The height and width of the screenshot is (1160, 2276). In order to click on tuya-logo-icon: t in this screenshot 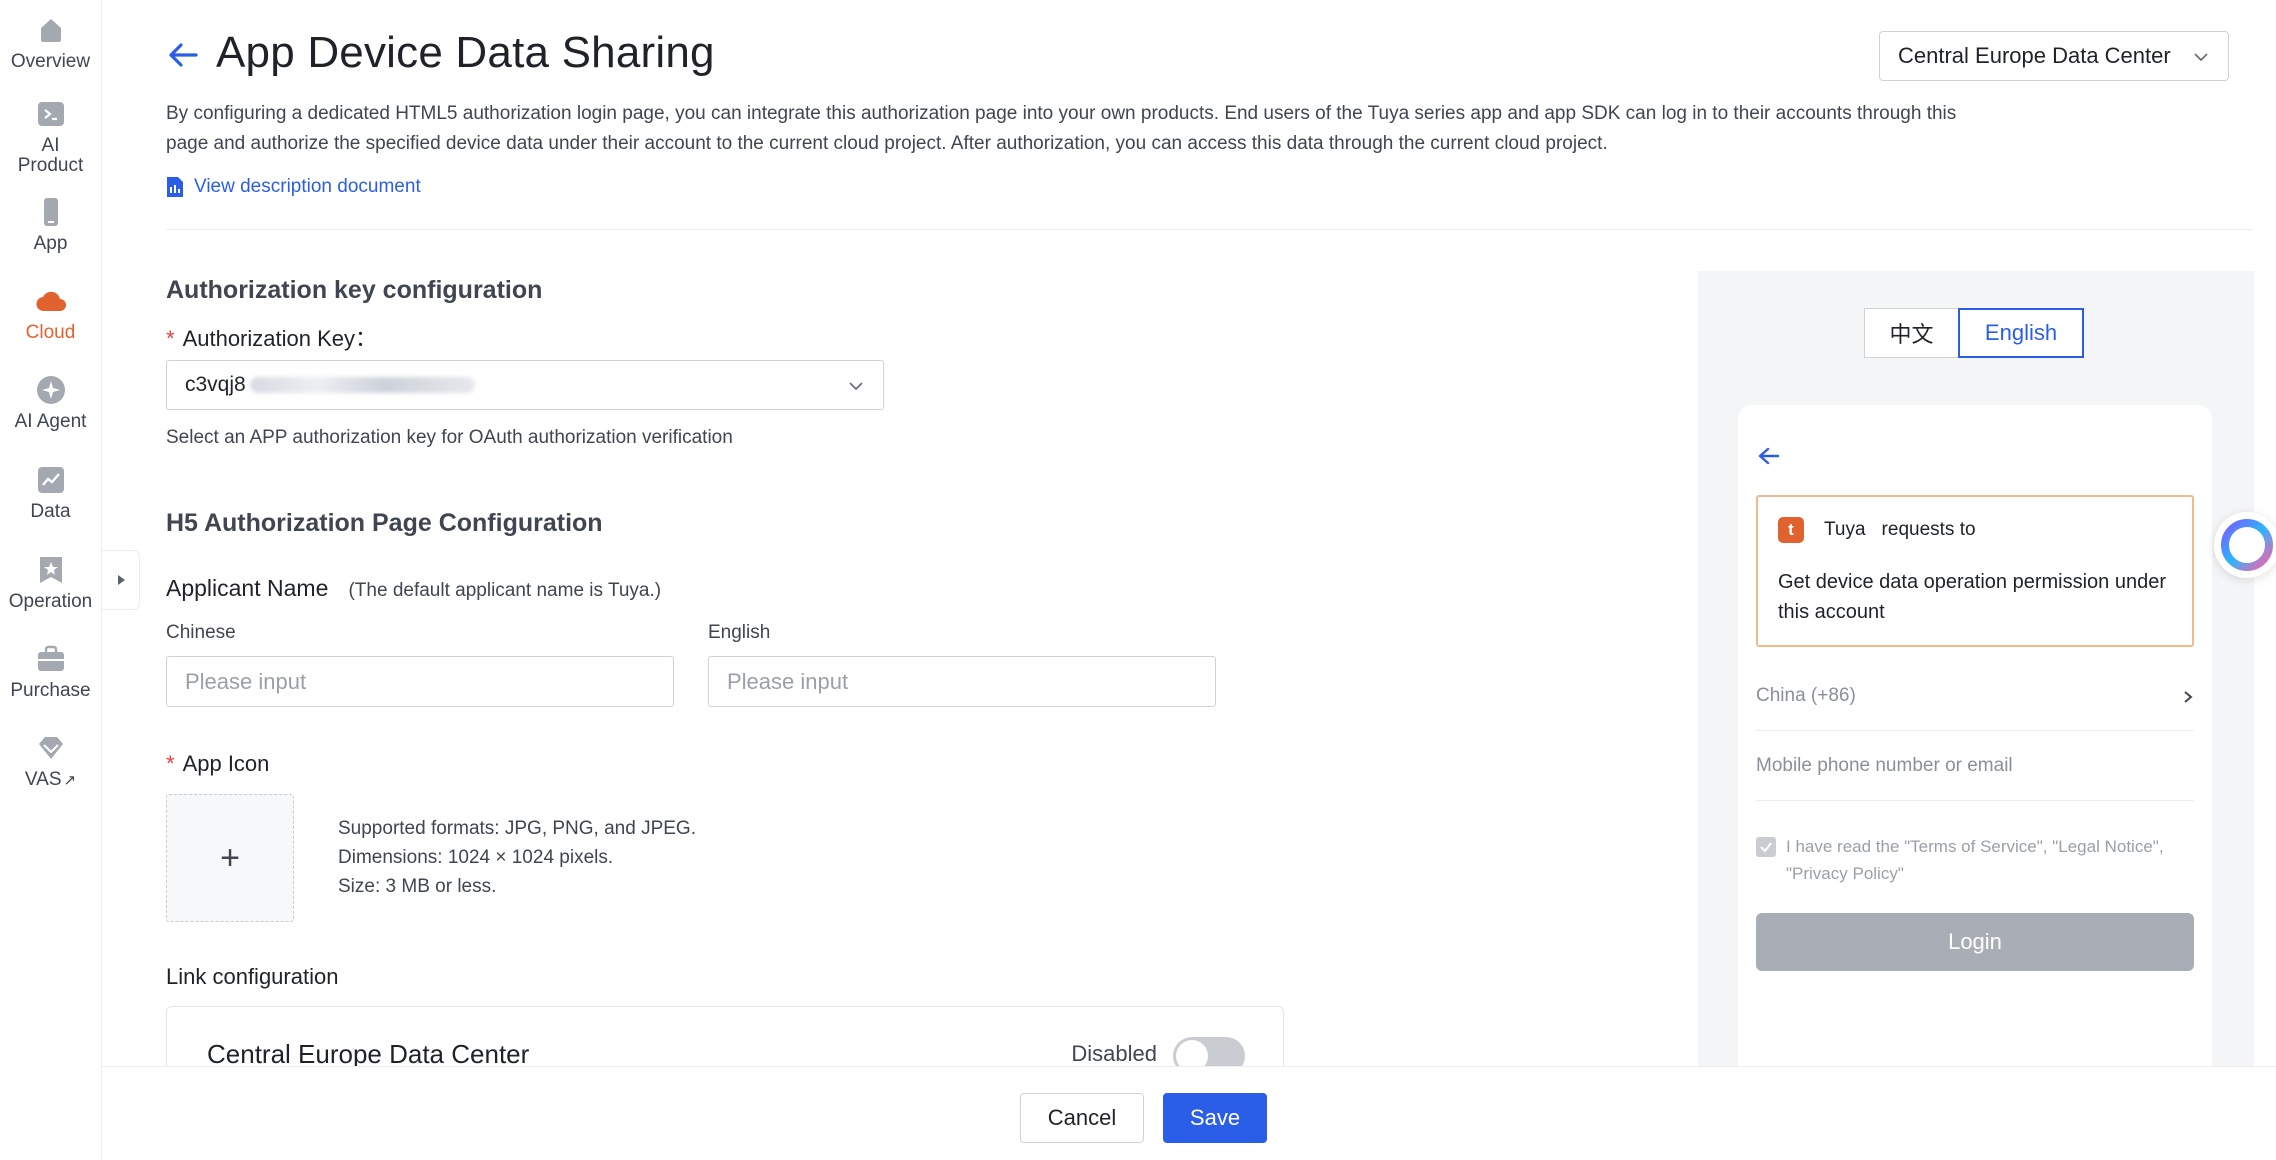, I will do `click(1791, 530)`.